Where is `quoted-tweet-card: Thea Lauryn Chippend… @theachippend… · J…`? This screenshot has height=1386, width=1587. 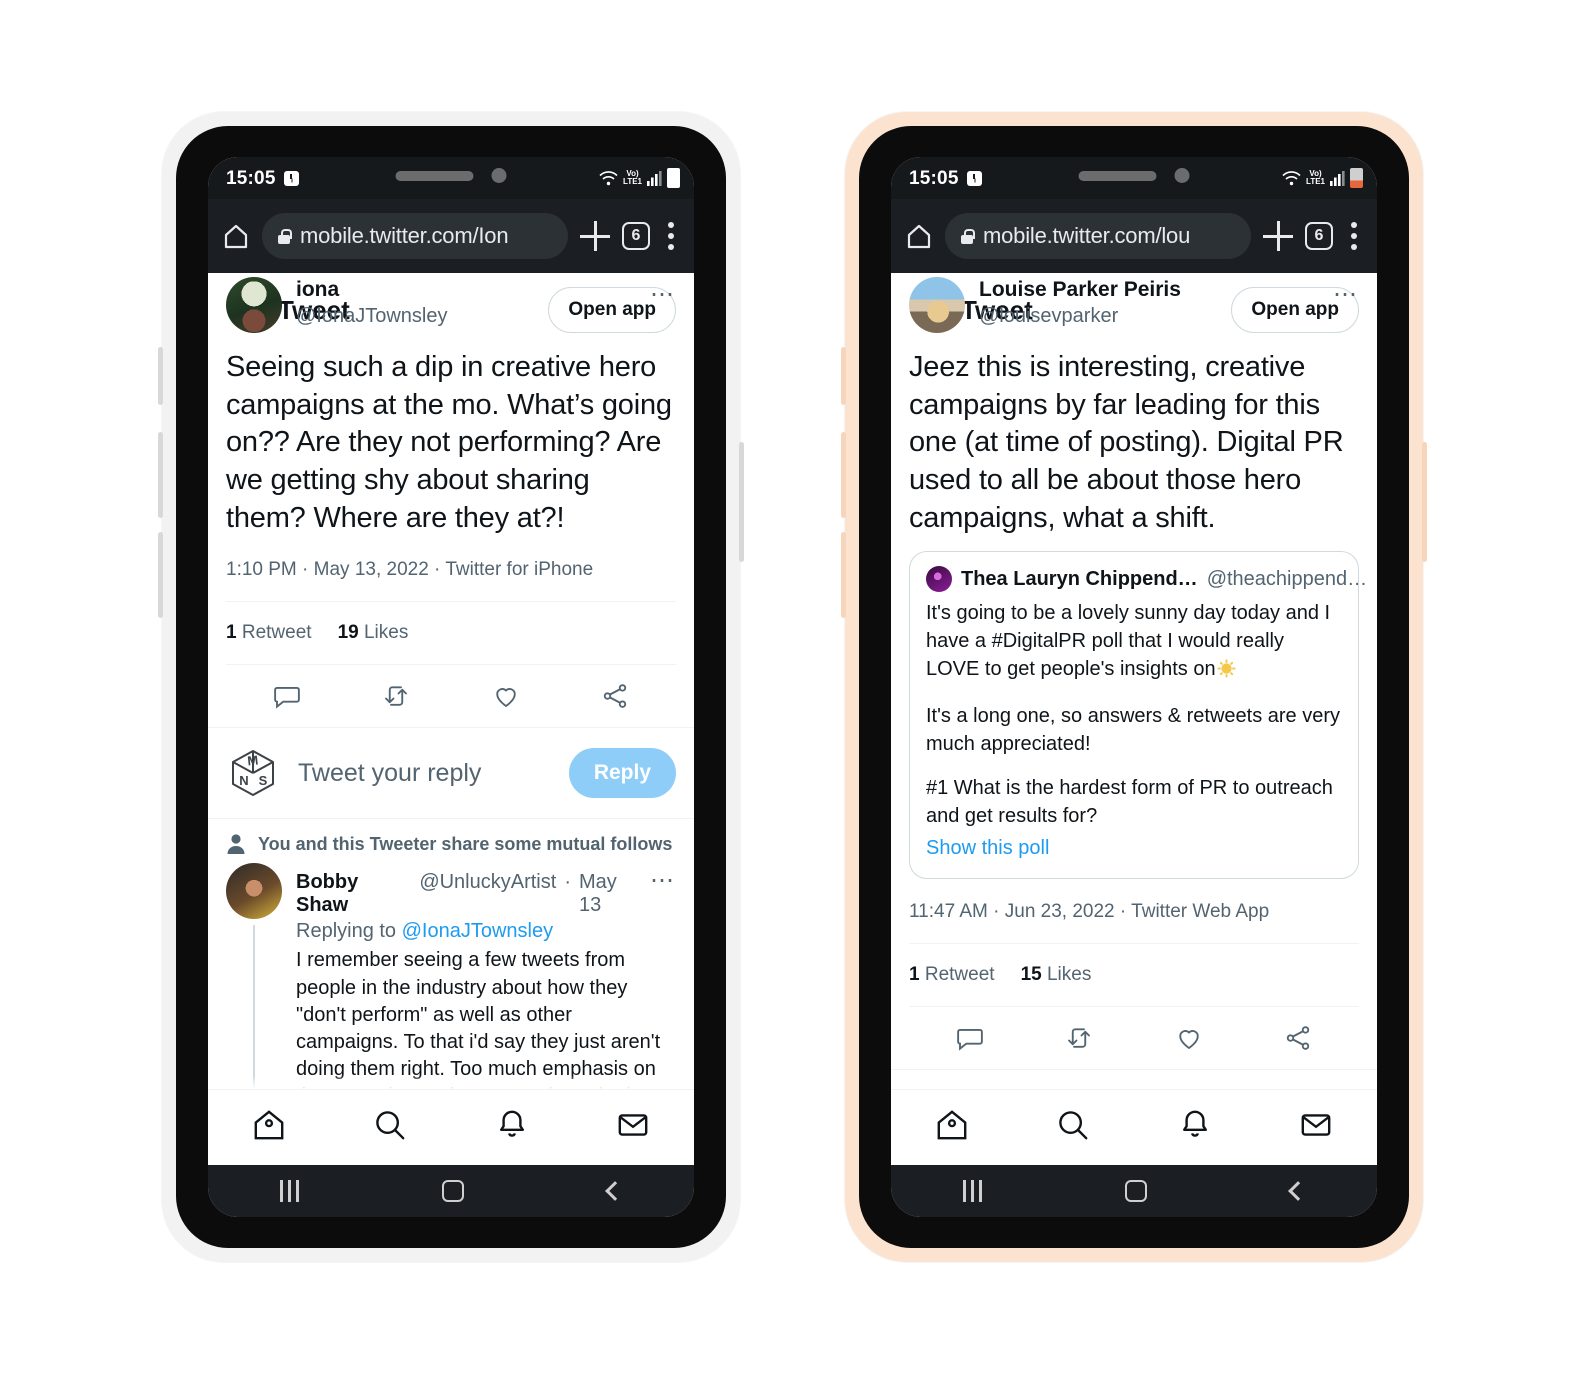
quoted-tweet-card: Thea Lauryn Chippend… @theachippend… · J… is located at coordinates (1143, 715).